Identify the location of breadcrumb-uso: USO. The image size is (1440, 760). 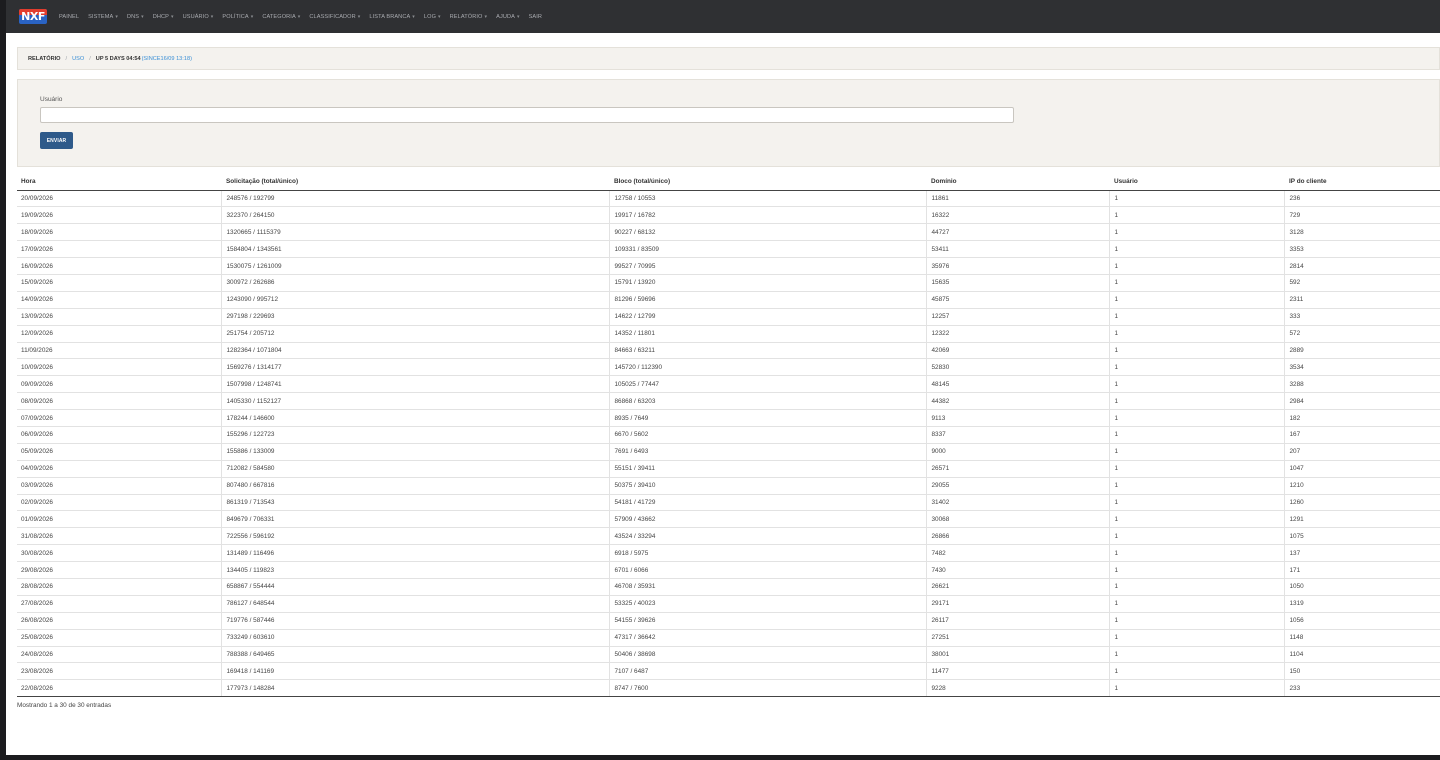
(78, 59).